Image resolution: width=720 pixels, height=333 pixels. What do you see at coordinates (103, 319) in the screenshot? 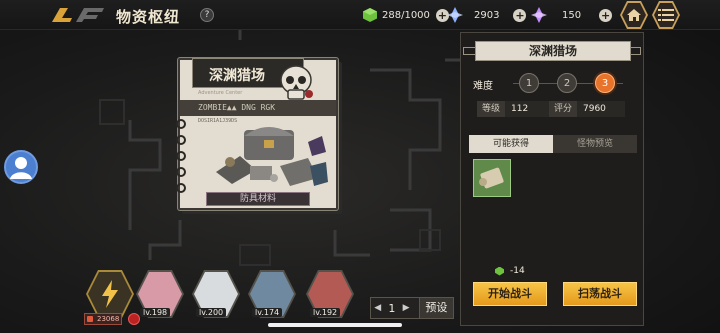
I see `team-power: 23068` at bounding box center [103, 319].